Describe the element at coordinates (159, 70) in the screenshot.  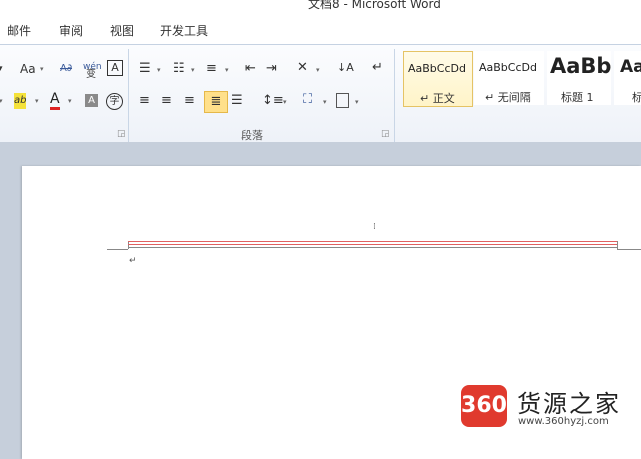
I see `bullets-caret-icon: ▾` at that location.